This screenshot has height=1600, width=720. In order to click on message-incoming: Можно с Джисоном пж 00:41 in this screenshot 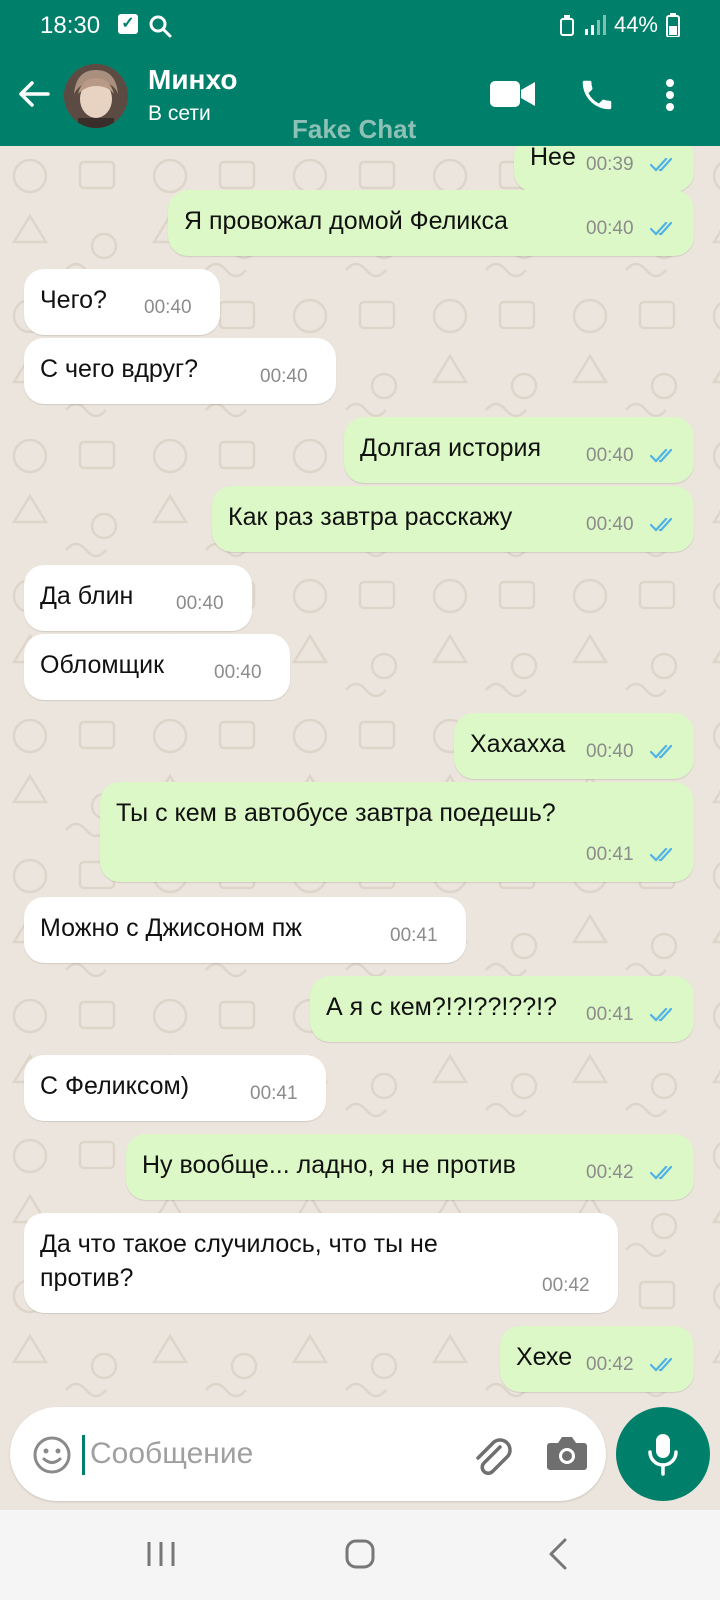, I will do `click(245, 930)`.